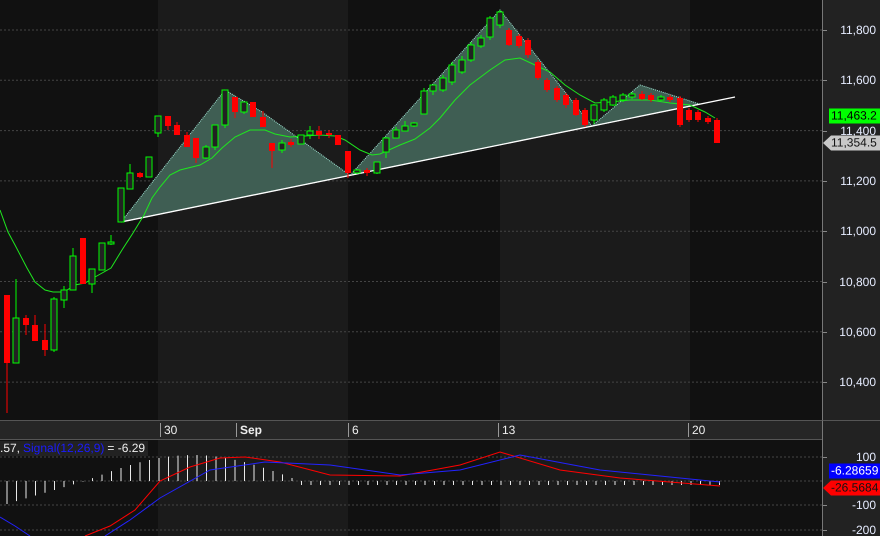  Describe the element at coordinates (353, 430) in the screenshot. I see `date-label: 6` at that location.